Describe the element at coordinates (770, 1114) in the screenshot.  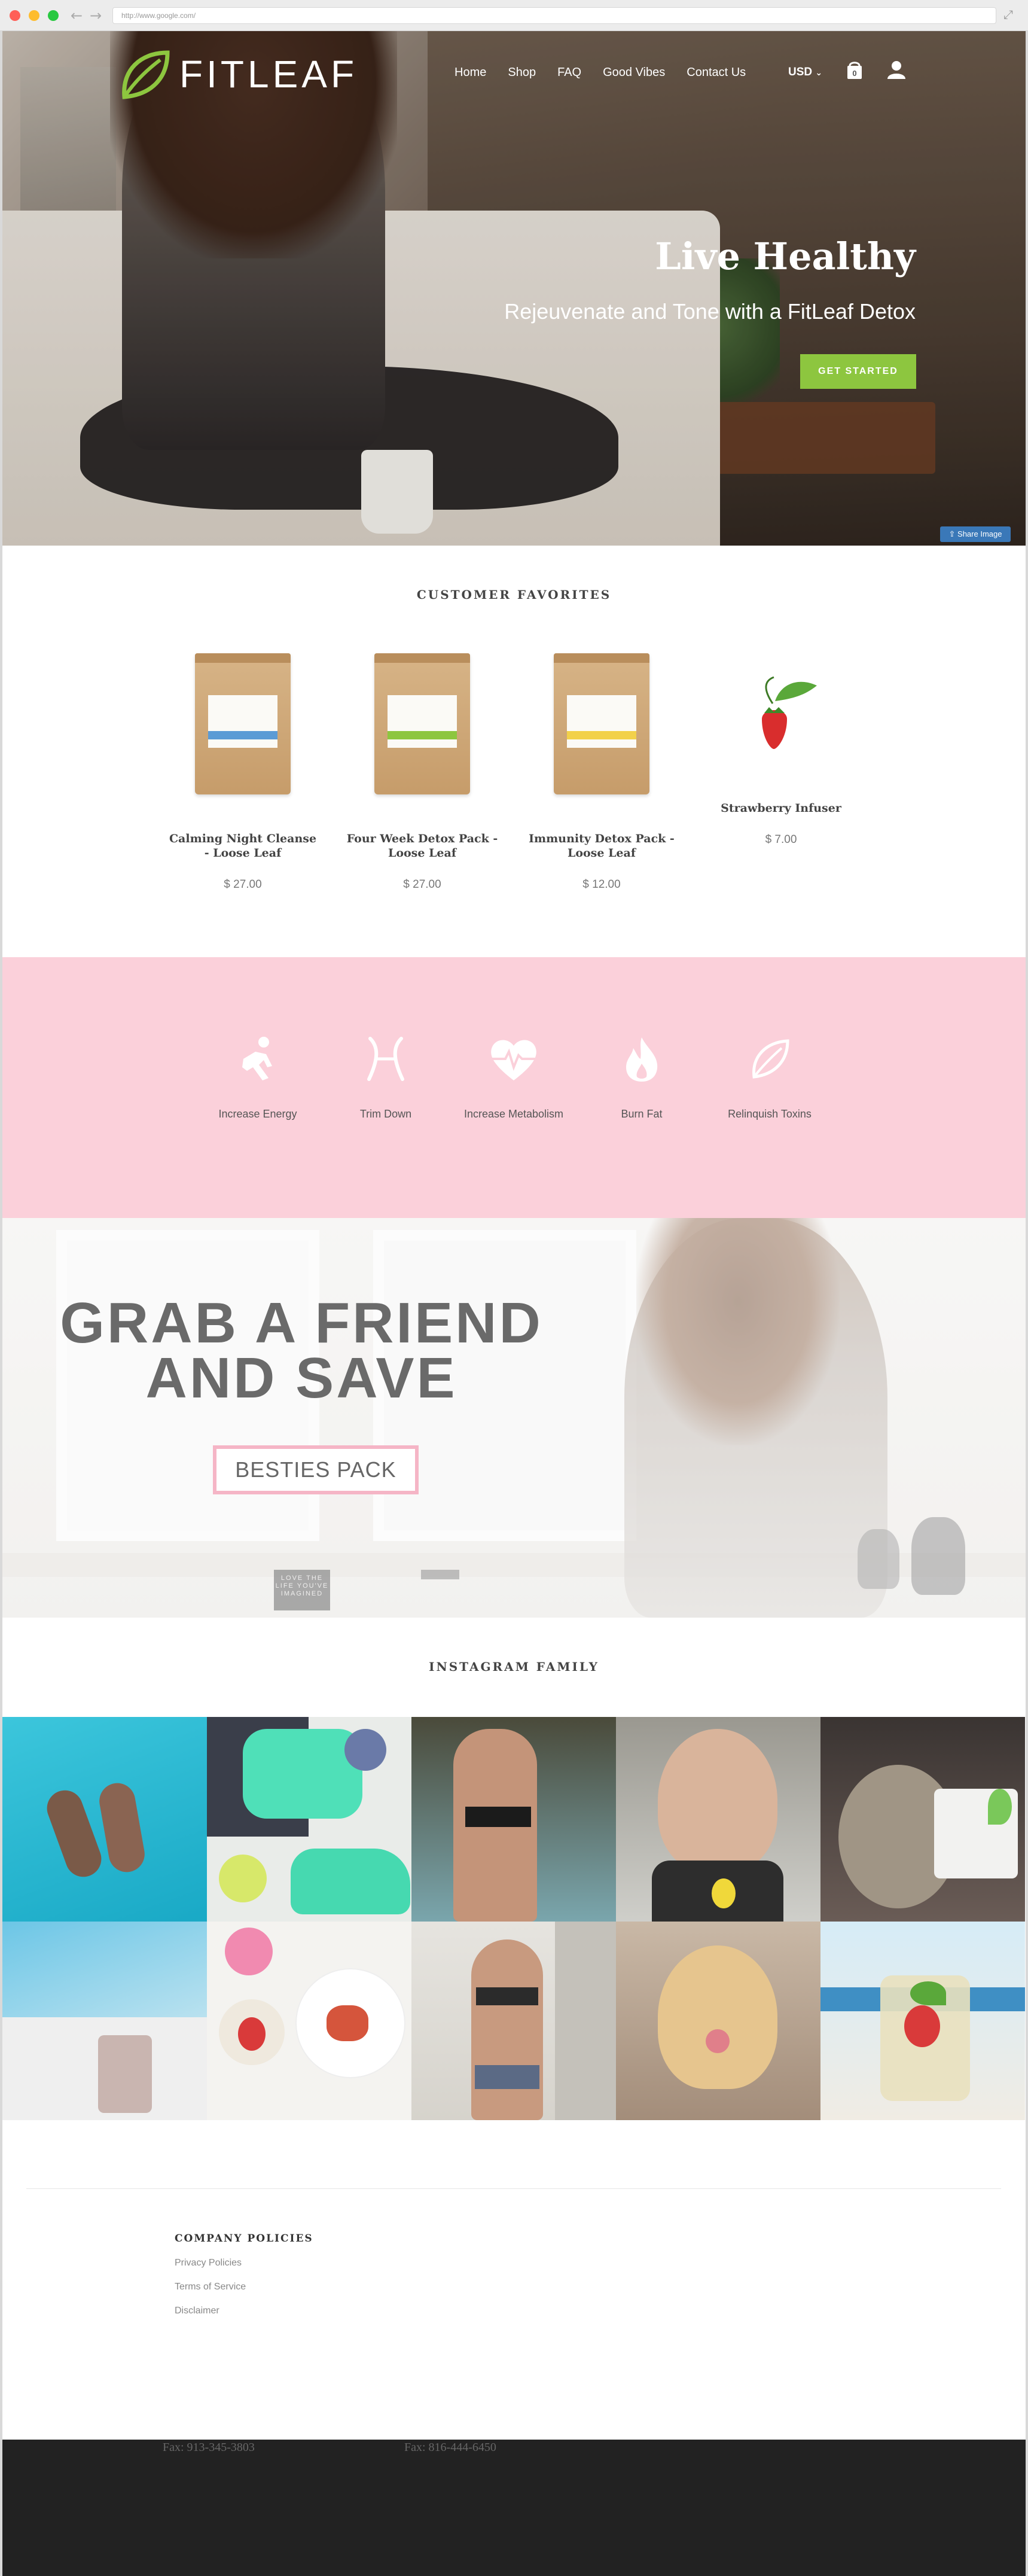
I see `benefit-label: Relinquish Toxins` at that location.